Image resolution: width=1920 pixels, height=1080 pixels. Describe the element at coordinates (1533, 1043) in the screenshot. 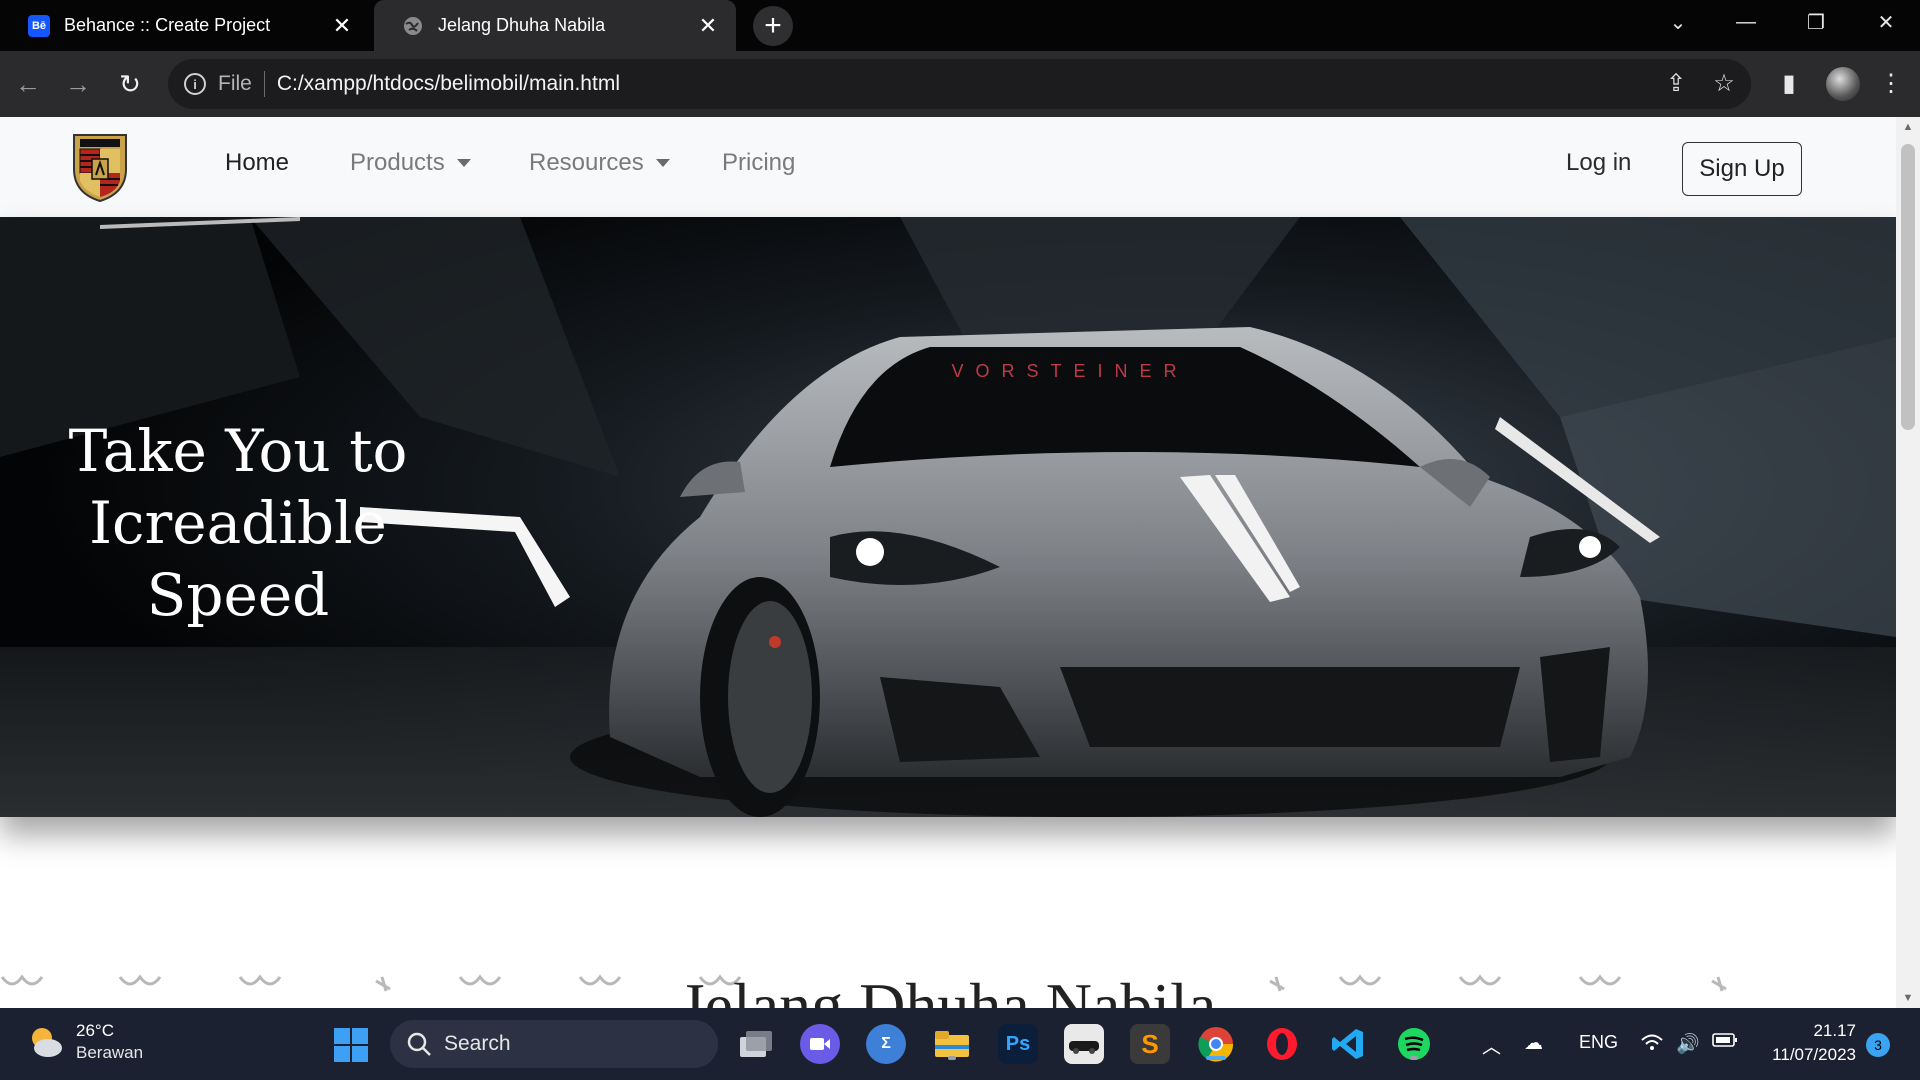

I see `onedrive-icon: ☁` at that location.